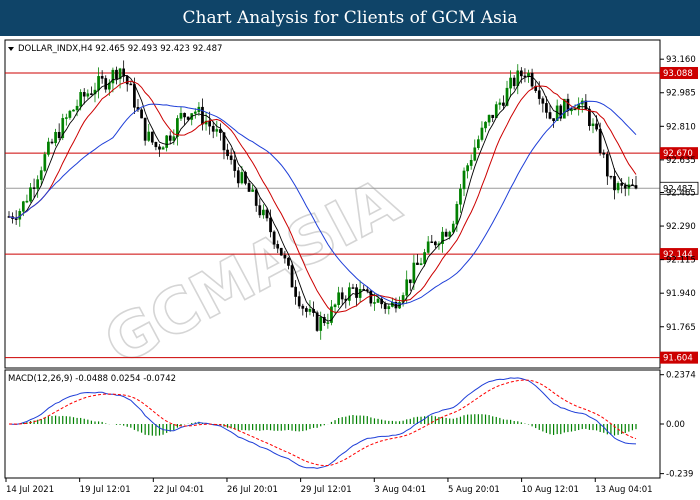  Describe the element at coordinates (681, 94) in the screenshot. I see `y-tick-label: 92.985` at that location.